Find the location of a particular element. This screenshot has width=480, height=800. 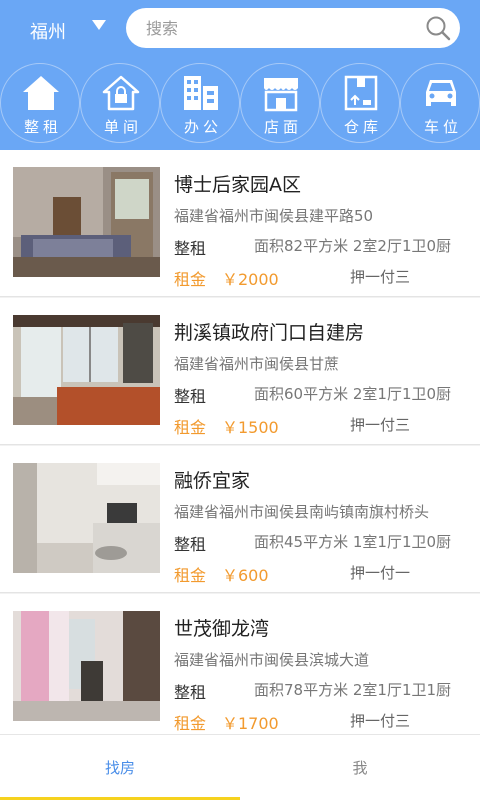

payment-terms: 押一付一 is located at coordinates (380, 573).